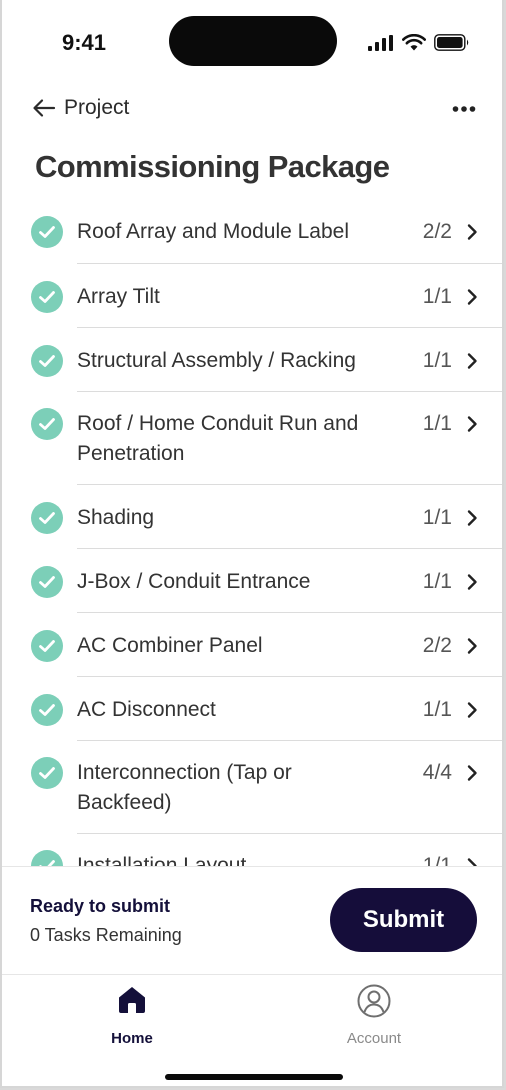 This screenshot has height=1090, width=506. I want to click on status-time: 9:41, so click(84, 42).